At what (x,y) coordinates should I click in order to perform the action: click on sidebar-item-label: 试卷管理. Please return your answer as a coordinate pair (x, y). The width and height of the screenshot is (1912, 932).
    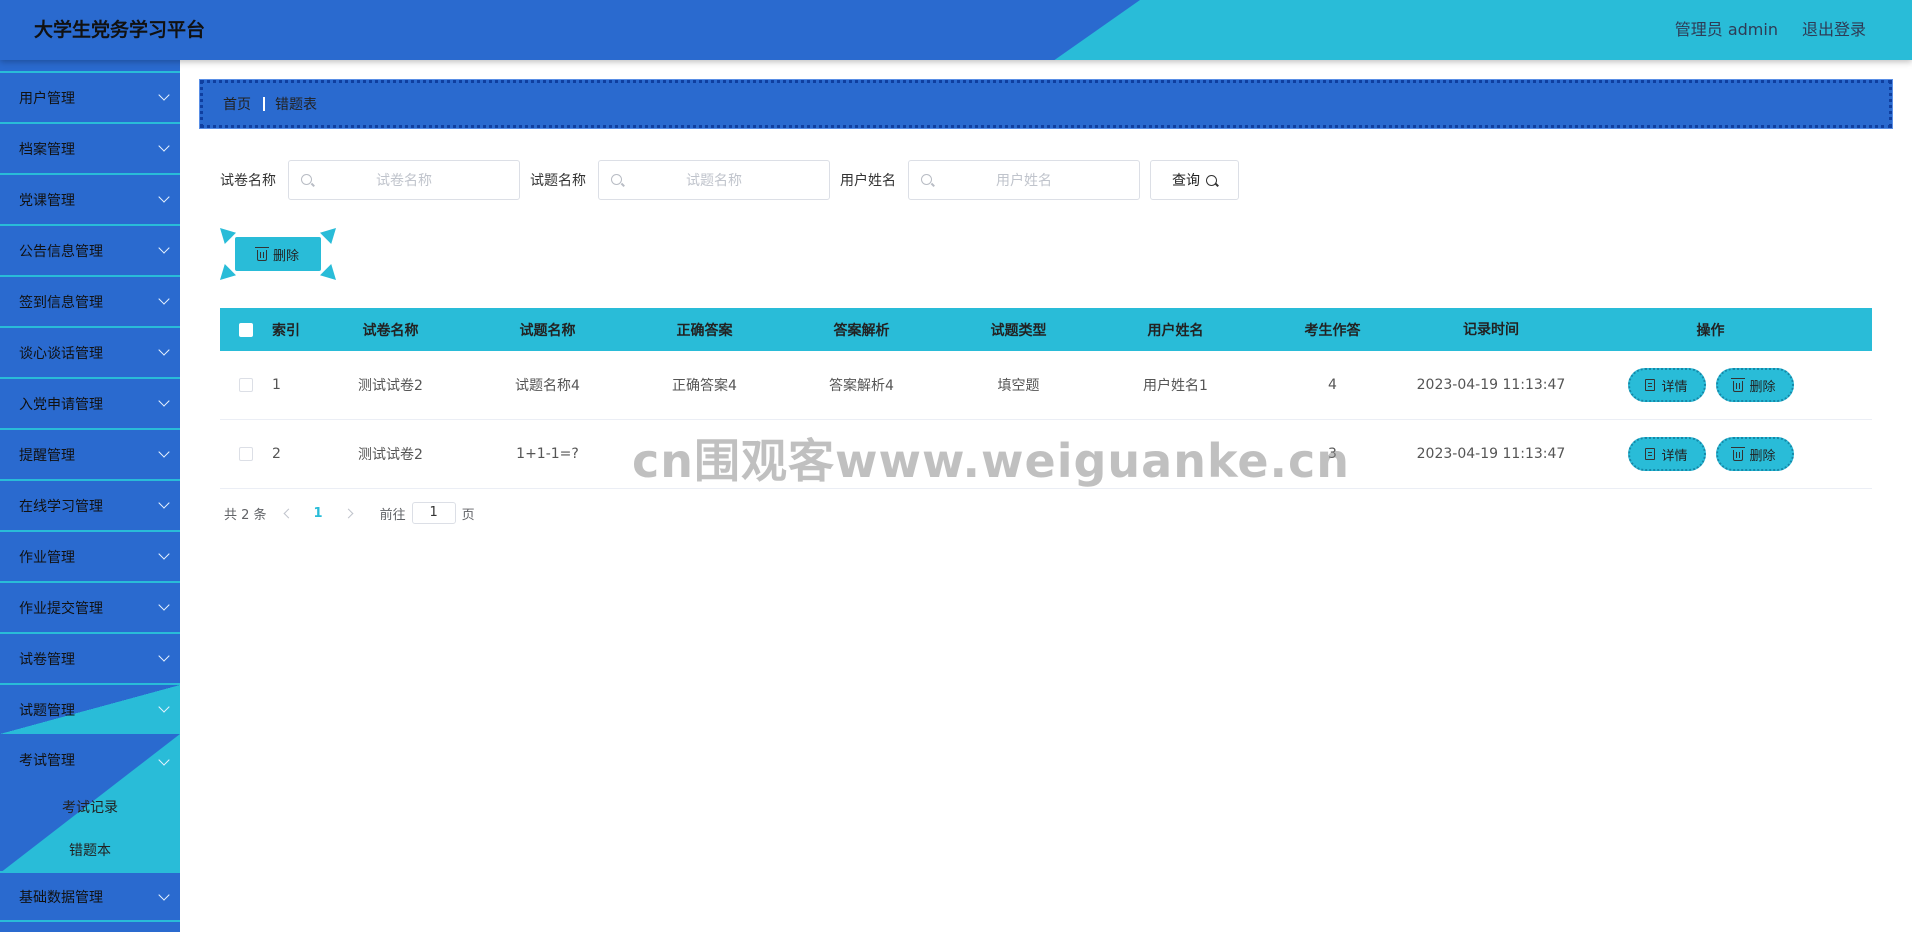
    Looking at the image, I should click on (47, 659).